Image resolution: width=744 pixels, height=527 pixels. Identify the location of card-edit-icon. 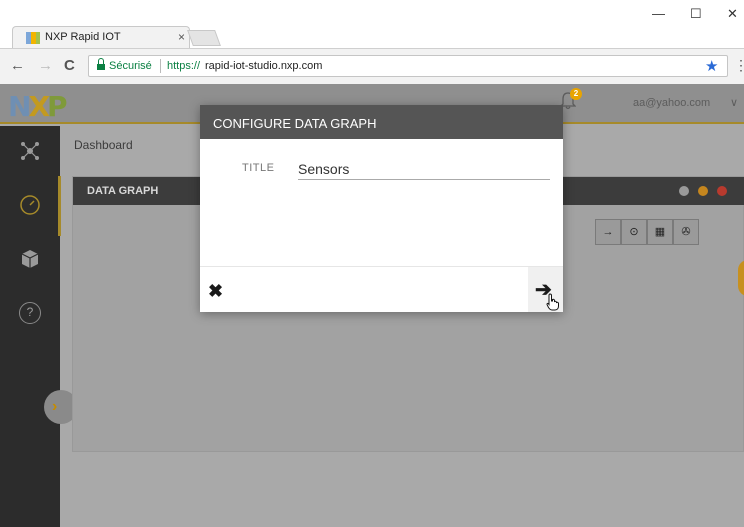
(703, 191).